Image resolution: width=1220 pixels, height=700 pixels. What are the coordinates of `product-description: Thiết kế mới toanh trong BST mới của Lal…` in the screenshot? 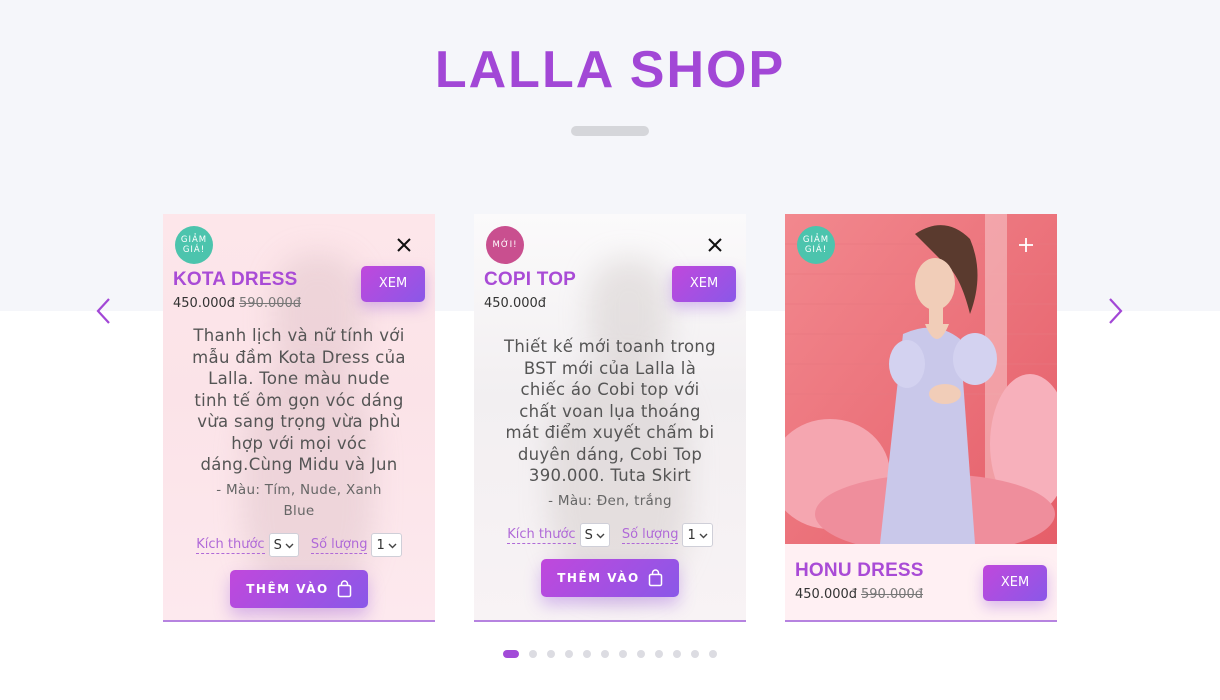 It's located at (610, 411).